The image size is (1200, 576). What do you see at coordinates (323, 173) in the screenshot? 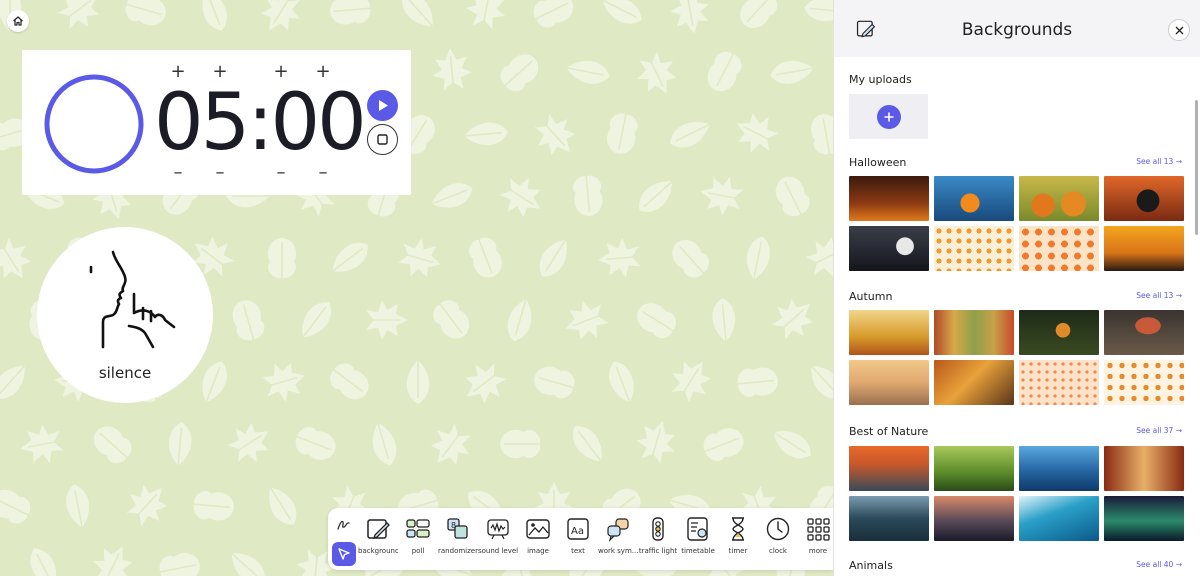
I see `seconds-ones-minus-button: –` at bounding box center [323, 173].